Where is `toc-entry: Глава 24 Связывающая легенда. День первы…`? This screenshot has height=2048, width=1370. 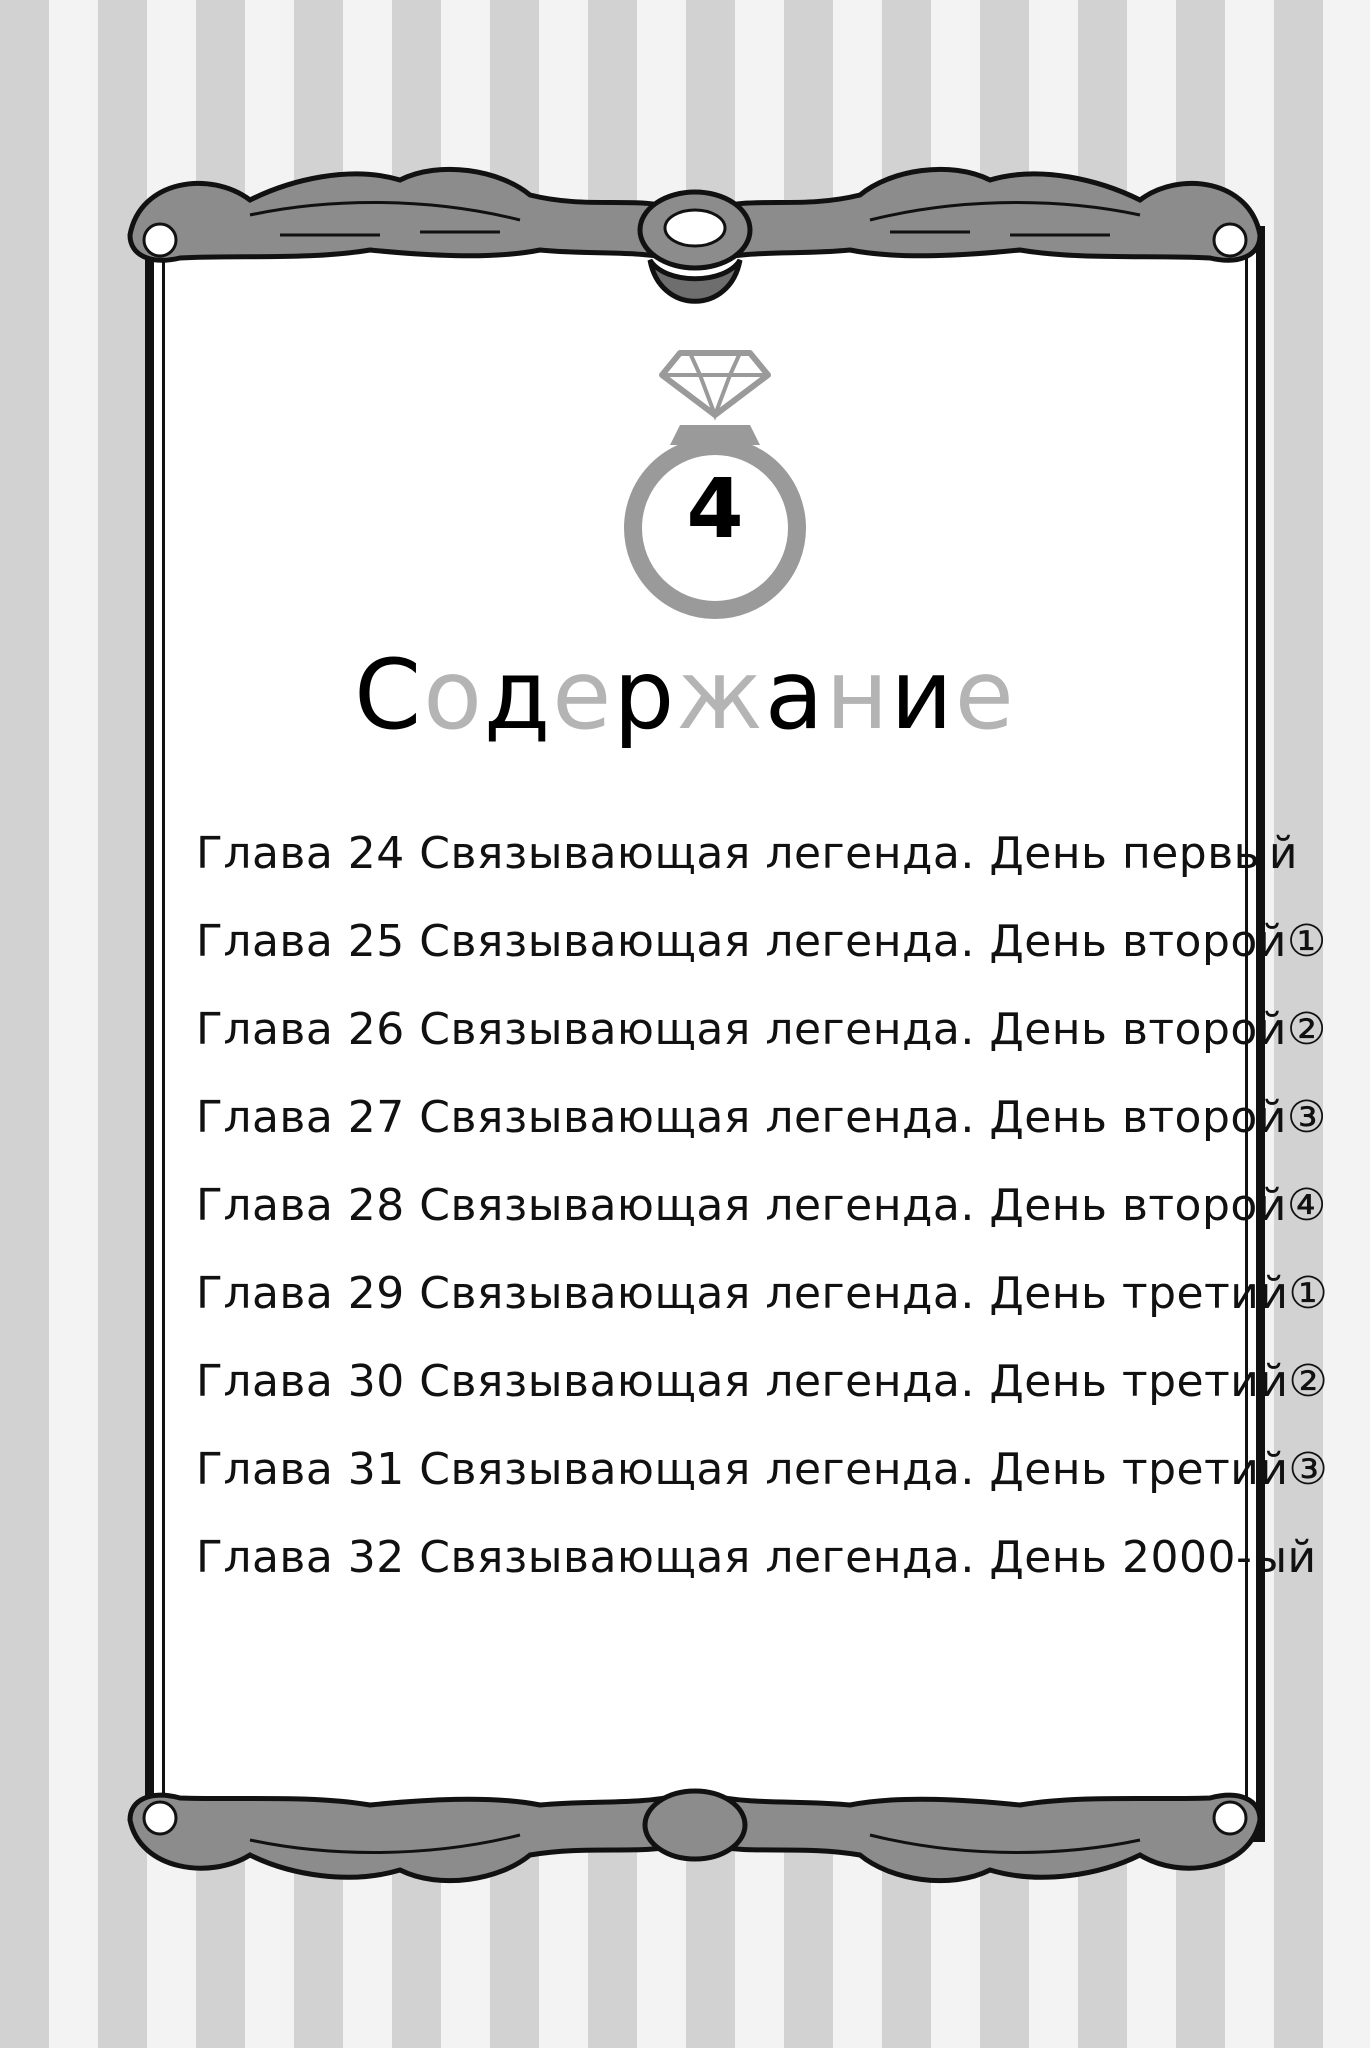
toc-entry: Глава 24 Связывающая легенда. День первы… is located at coordinates (747, 853).